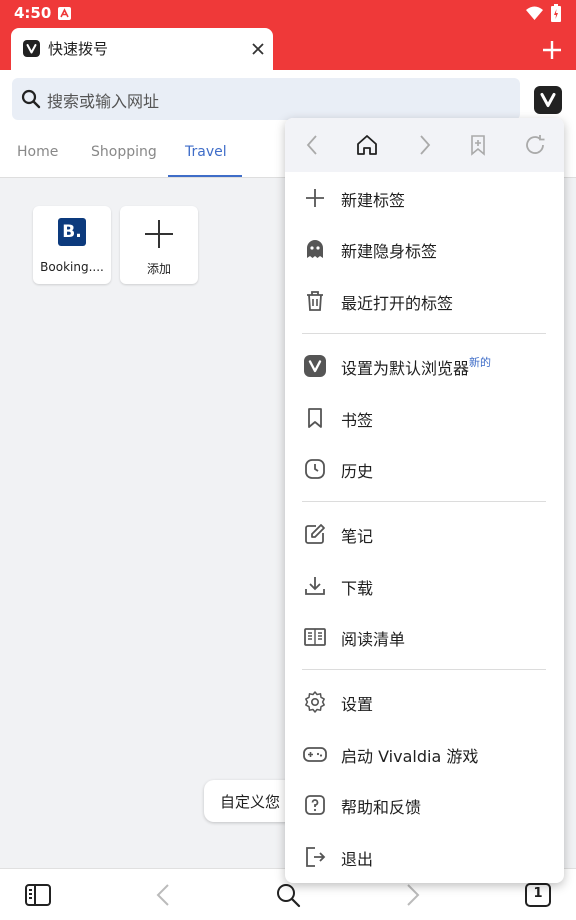 This screenshot has width=576, height=920. What do you see at coordinates (315, 301) in the screenshot?
I see `trash-icon` at bounding box center [315, 301].